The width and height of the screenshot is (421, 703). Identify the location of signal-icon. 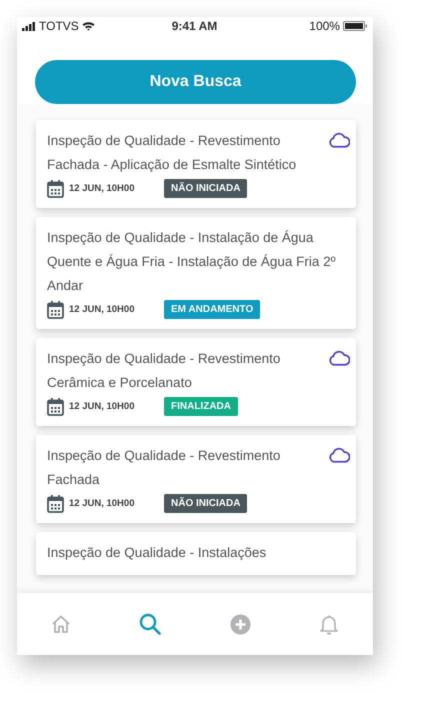
(29, 26).